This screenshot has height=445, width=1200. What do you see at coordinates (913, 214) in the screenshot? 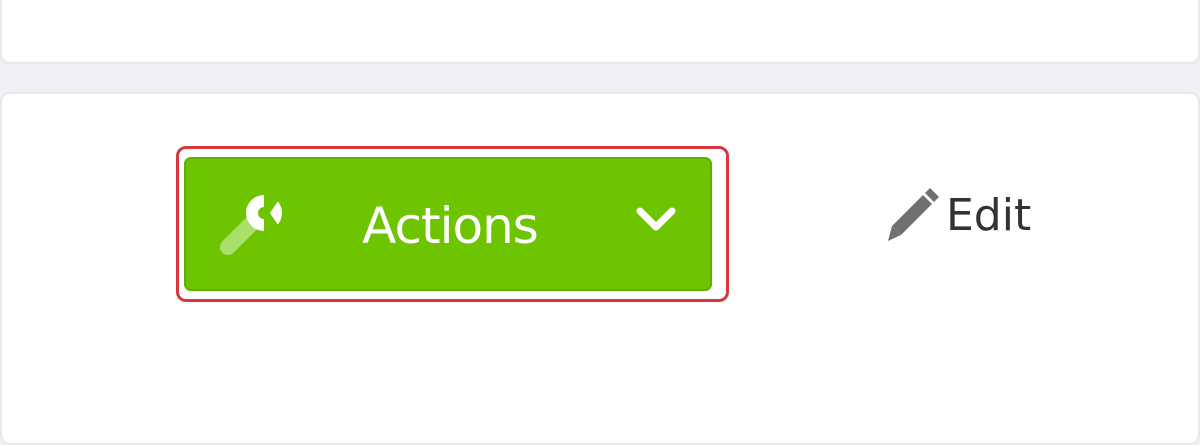
I see `pencil-icon` at bounding box center [913, 214].